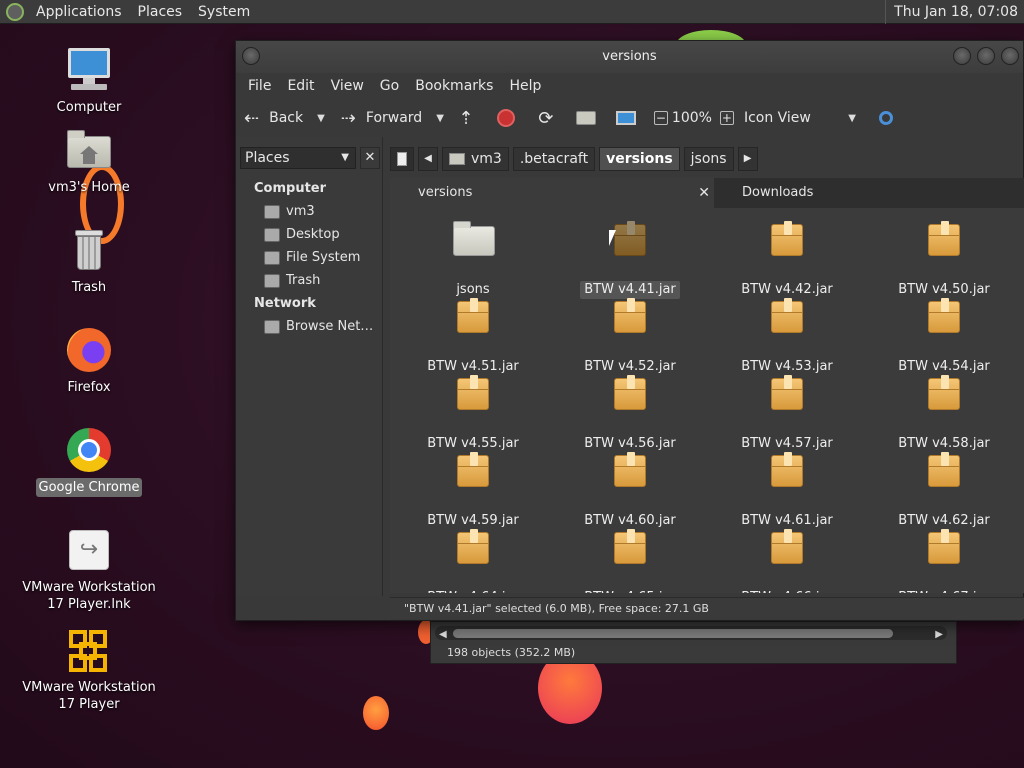 This screenshot has height=768, width=1024. What do you see at coordinates (1010, 56) in the screenshot?
I see `close-button` at bounding box center [1010, 56].